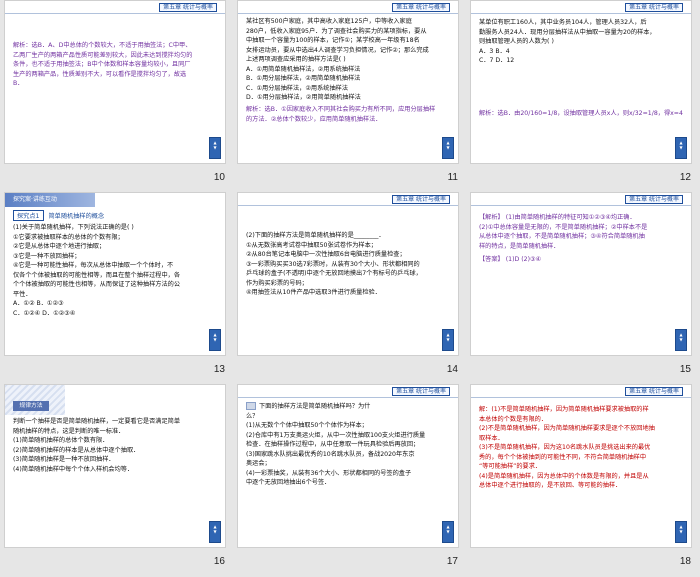 This screenshot has height=577, width=700. I want to click on text-line: C．①②④ D．①②③④, so click(44, 313).